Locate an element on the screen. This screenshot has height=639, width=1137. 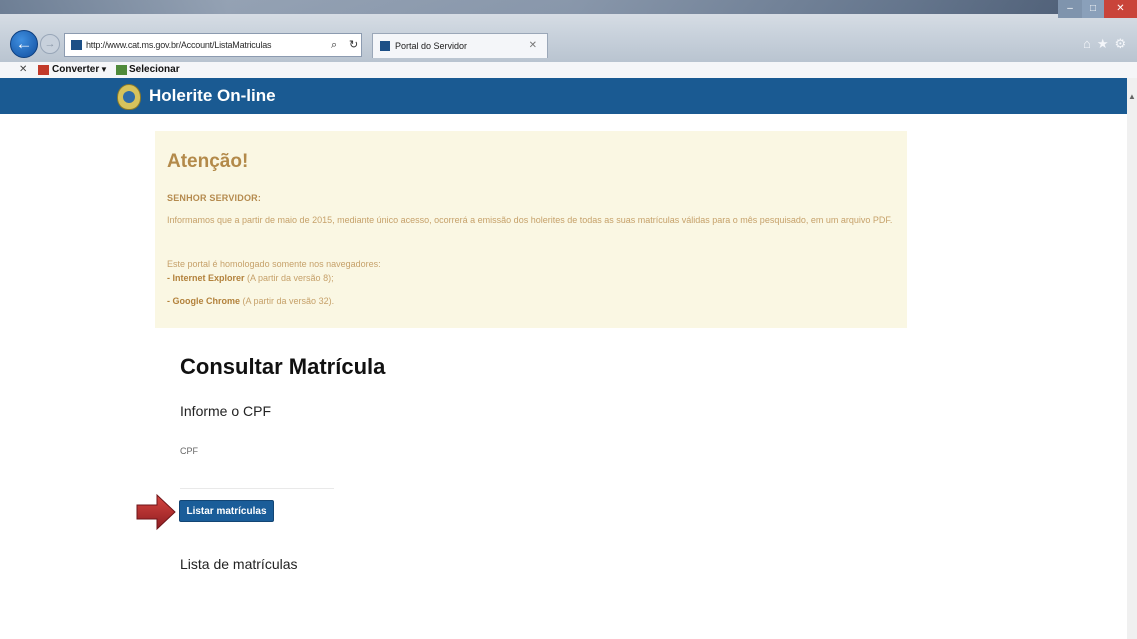
refresh-icon: ↻ is located at coordinates (353, 45).